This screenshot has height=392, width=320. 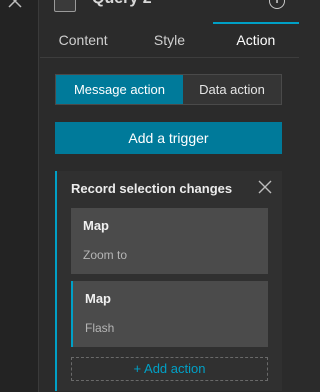 What do you see at coordinates (169, 11) in the screenshot?
I see `panel-header: Query 2 i` at bounding box center [169, 11].